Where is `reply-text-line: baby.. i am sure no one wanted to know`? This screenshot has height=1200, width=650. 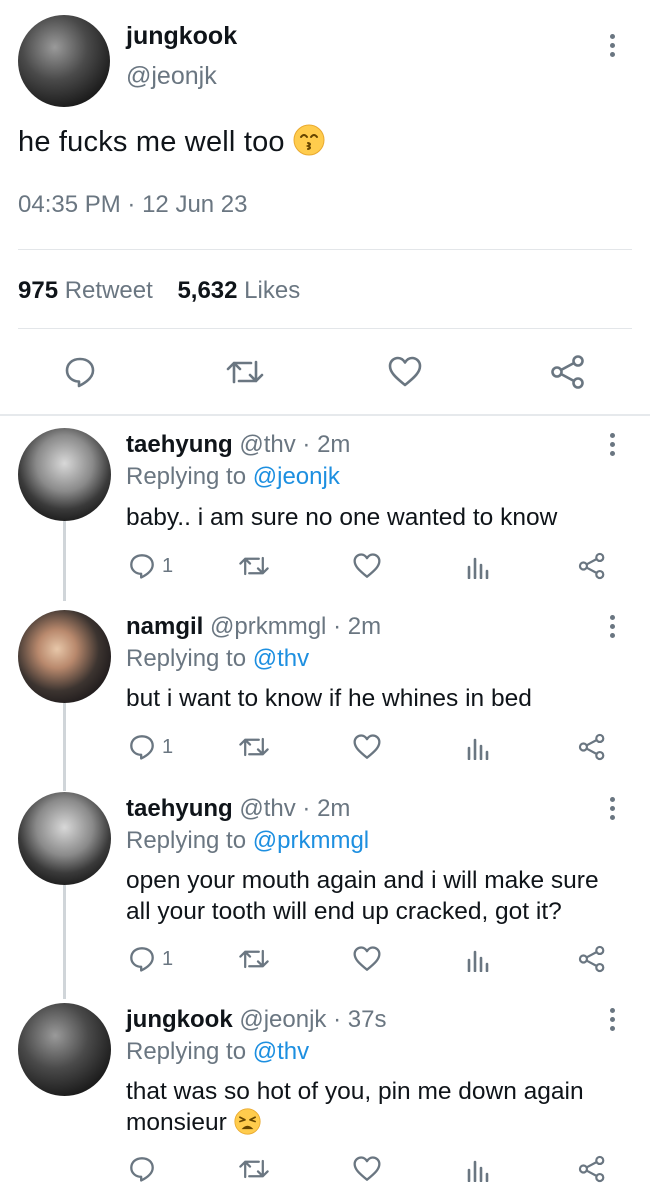
reply-text-line: baby.. i am sure no one wanted to know is located at coordinates (342, 517).